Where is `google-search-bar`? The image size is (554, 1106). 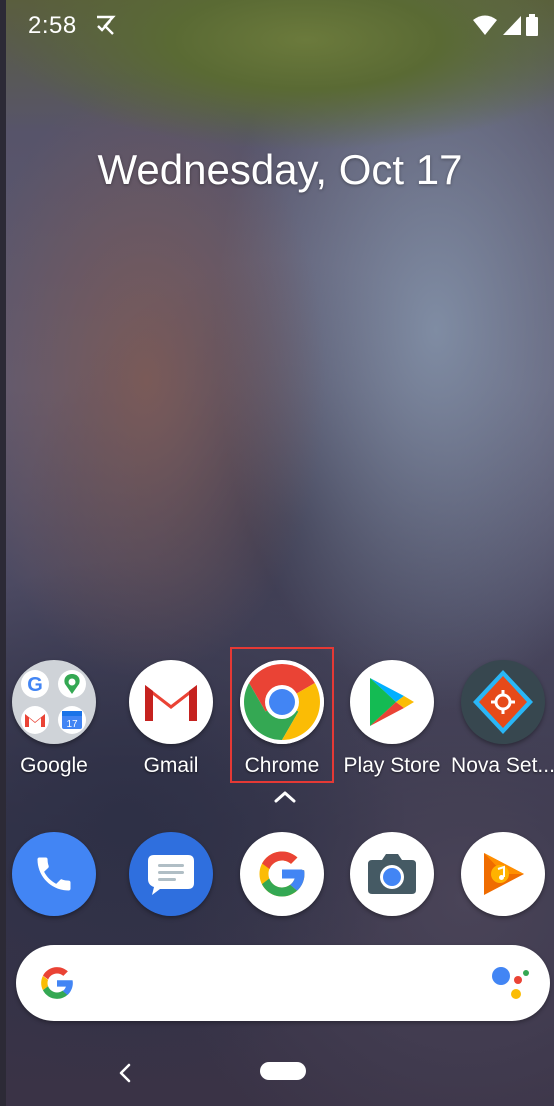
google-search-bar is located at coordinates (283, 983).